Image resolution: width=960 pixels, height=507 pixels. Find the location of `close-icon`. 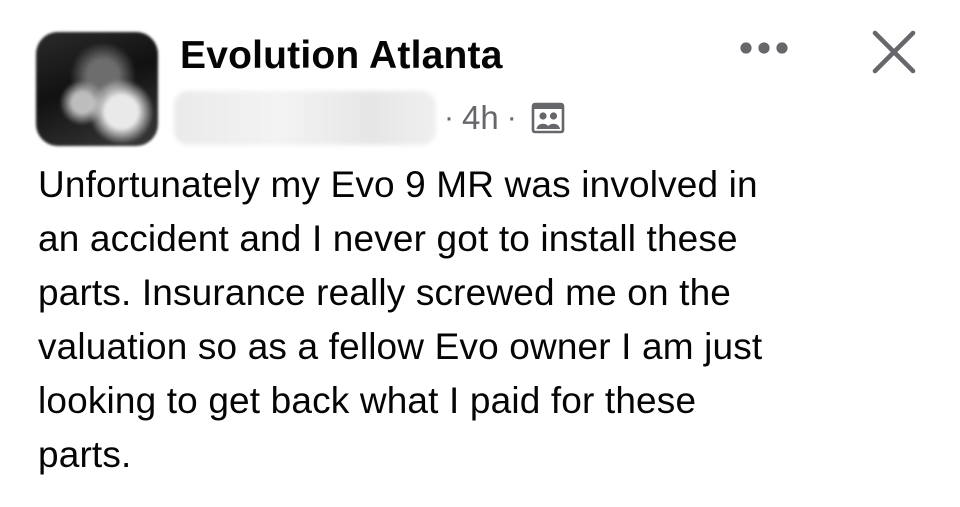

close-icon is located at coordinates (894, 52).